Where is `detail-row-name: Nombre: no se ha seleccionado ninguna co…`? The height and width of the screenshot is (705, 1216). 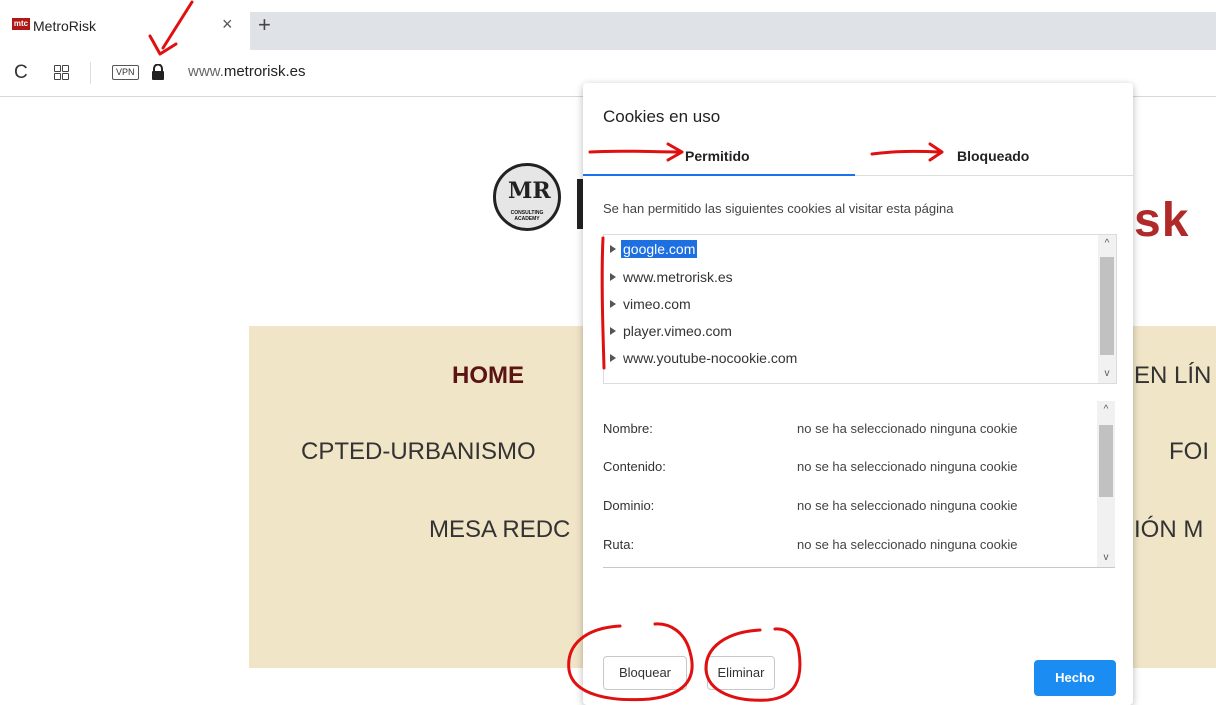
detail-row-name: Nombre: no se ha seleccionado ninguna co… is located at coordinates (810, 428).